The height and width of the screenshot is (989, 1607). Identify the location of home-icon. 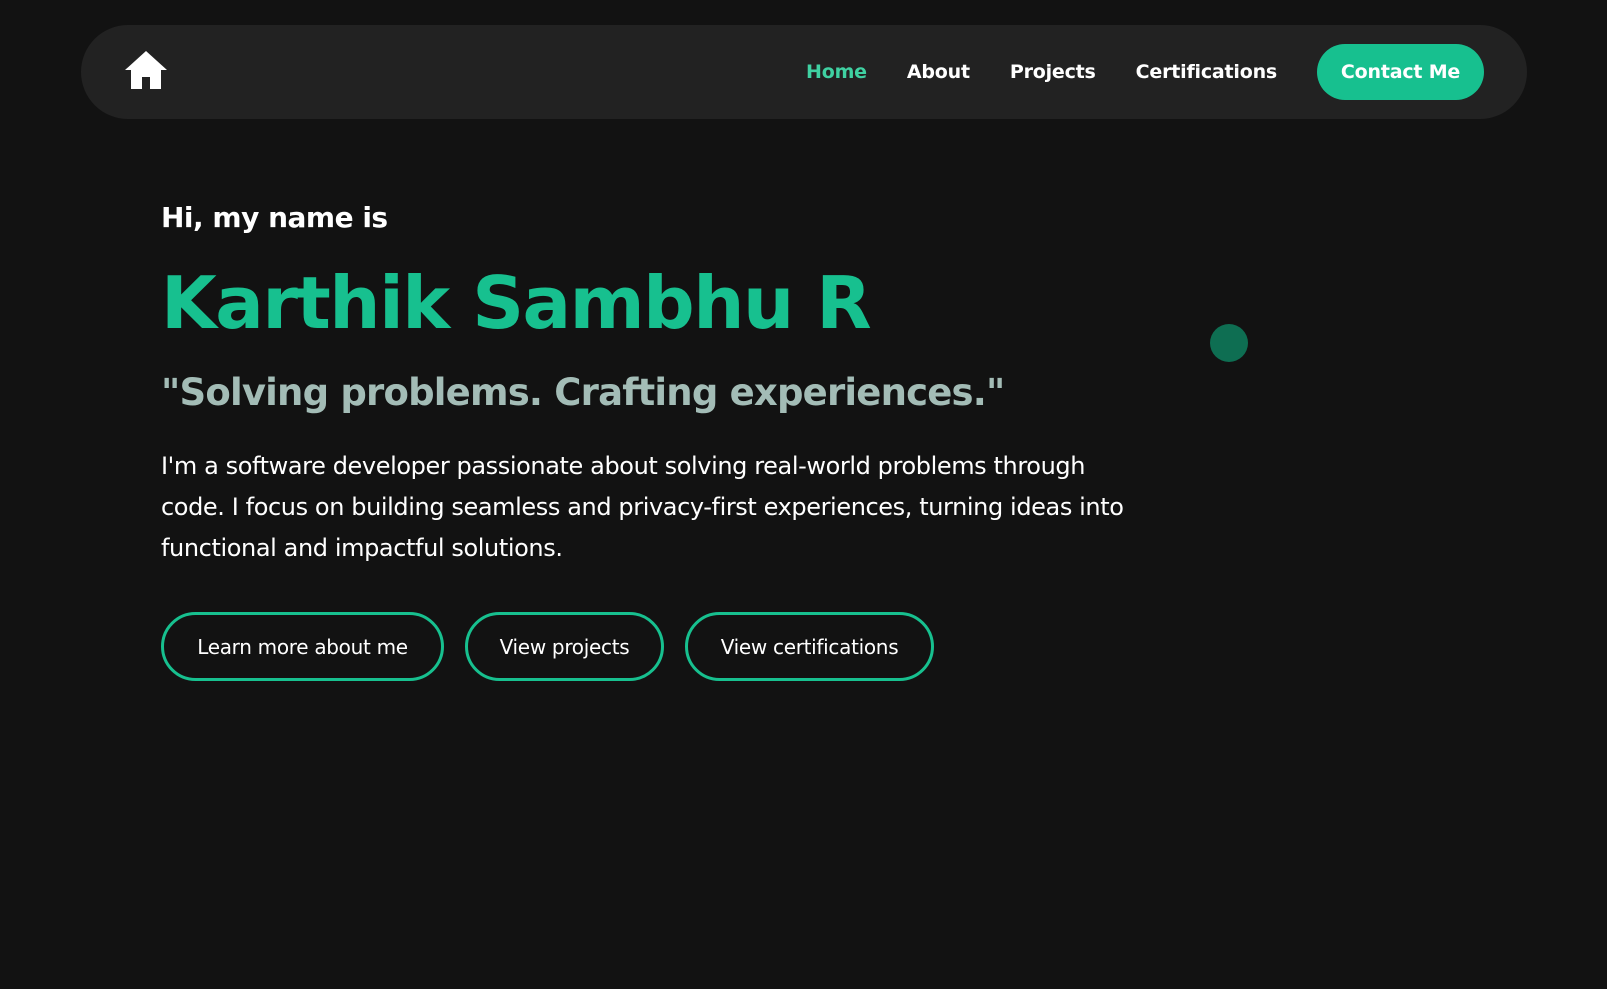
(146, 70).